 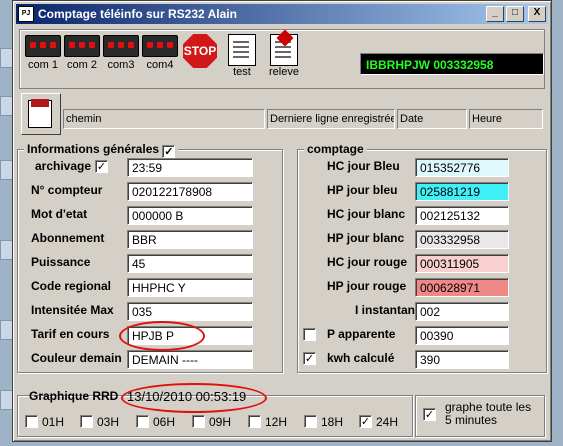 I want to click on close-button: X, so click(x=537, y=14).